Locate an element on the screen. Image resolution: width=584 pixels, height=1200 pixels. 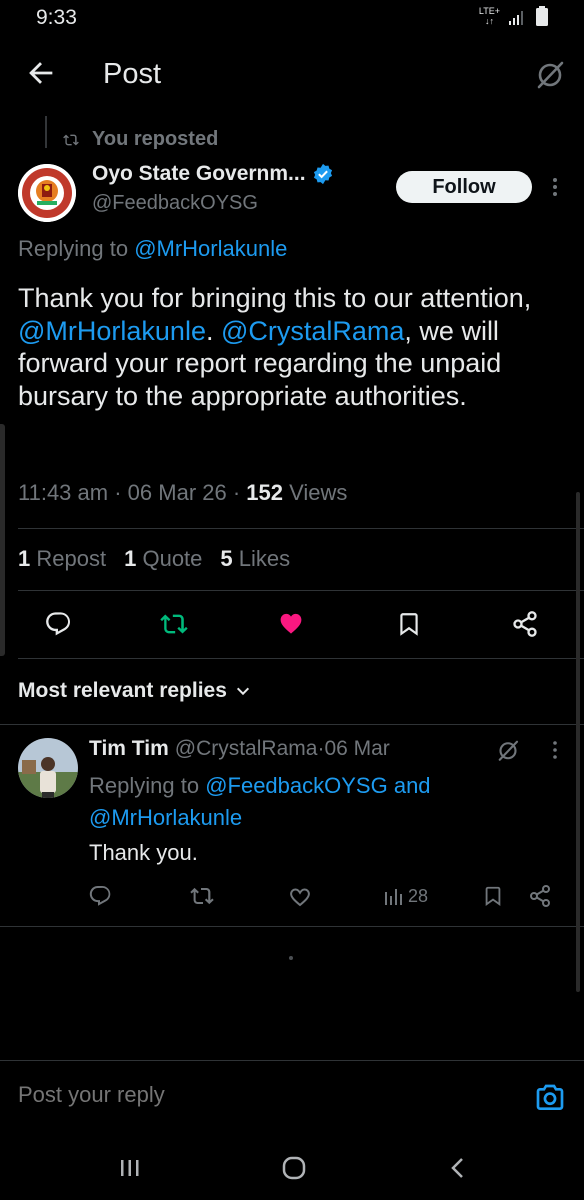
arrow-left-icon is located at coordinates (41, 73).